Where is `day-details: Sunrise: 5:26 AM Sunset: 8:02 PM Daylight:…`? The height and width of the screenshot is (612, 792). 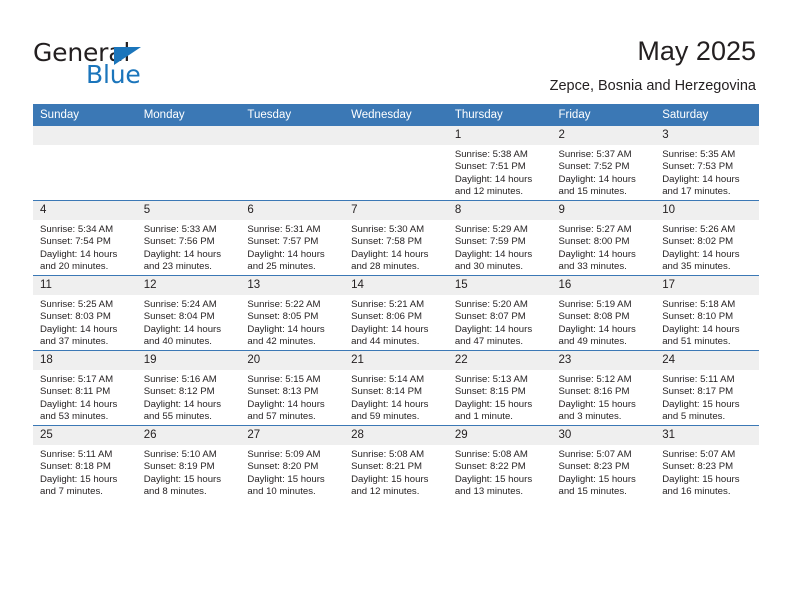 day-details: Sunrise: 5:26 AM Sunset: 8:02 PM Daylight:… is located at coordinates (707, 246).